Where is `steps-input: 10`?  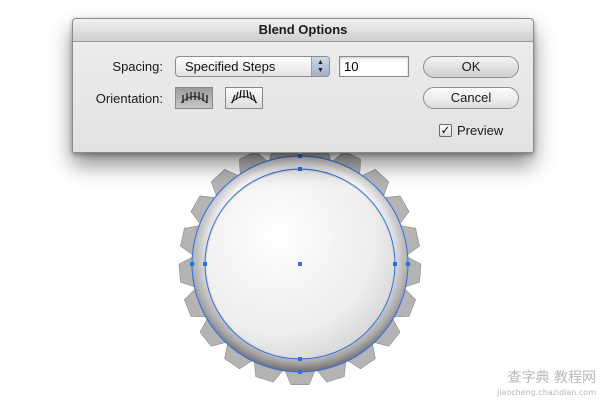
steps-input: 10 is located at coordinates (374, 66).